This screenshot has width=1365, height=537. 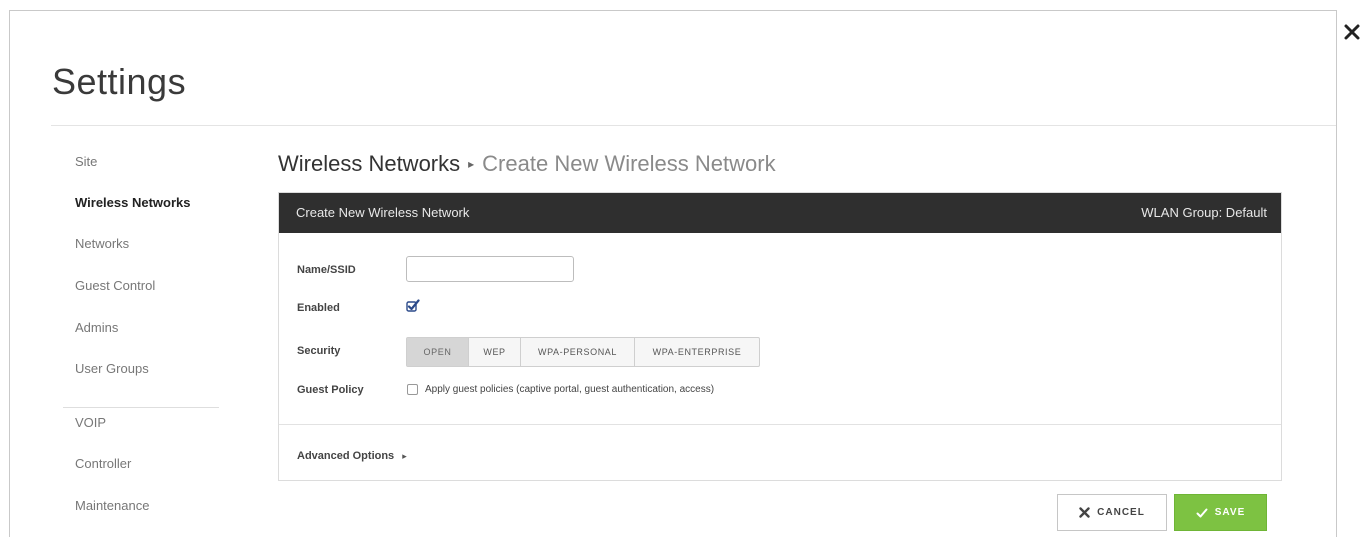 I want to click on security-label: Security, so click(x=319, y=351).